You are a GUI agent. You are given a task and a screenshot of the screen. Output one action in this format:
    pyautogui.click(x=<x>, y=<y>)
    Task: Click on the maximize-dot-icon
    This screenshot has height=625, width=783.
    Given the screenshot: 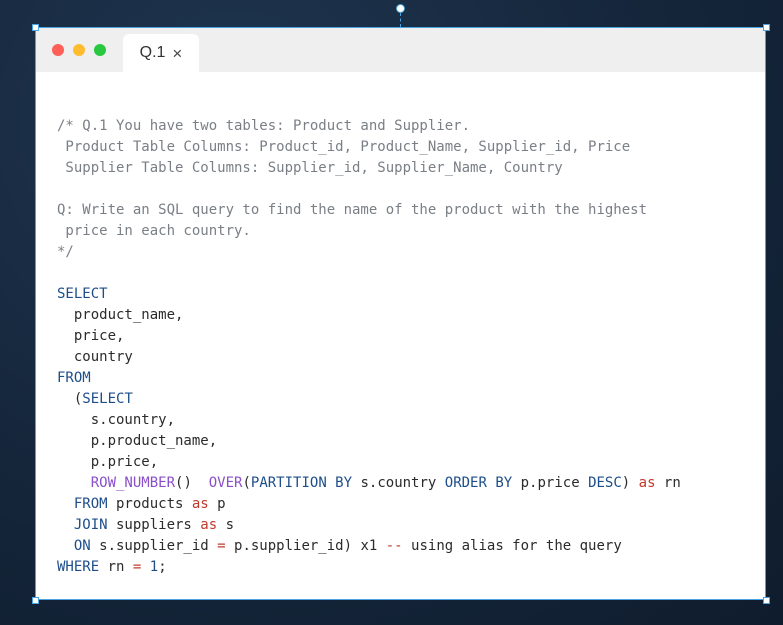 What is the action you would take?
    pyautogui.click(x=100, y=50)
    